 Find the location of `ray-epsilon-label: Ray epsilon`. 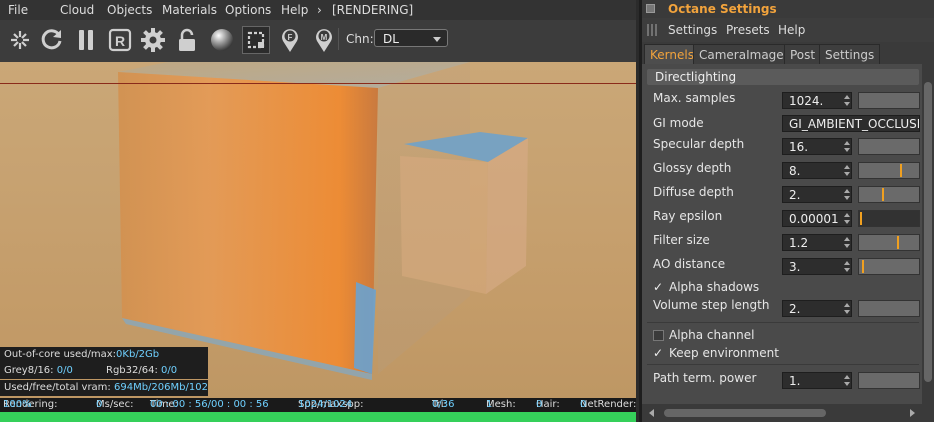

ray-epsilon-label: Ray epsilon is located at coordinates (688, 216).